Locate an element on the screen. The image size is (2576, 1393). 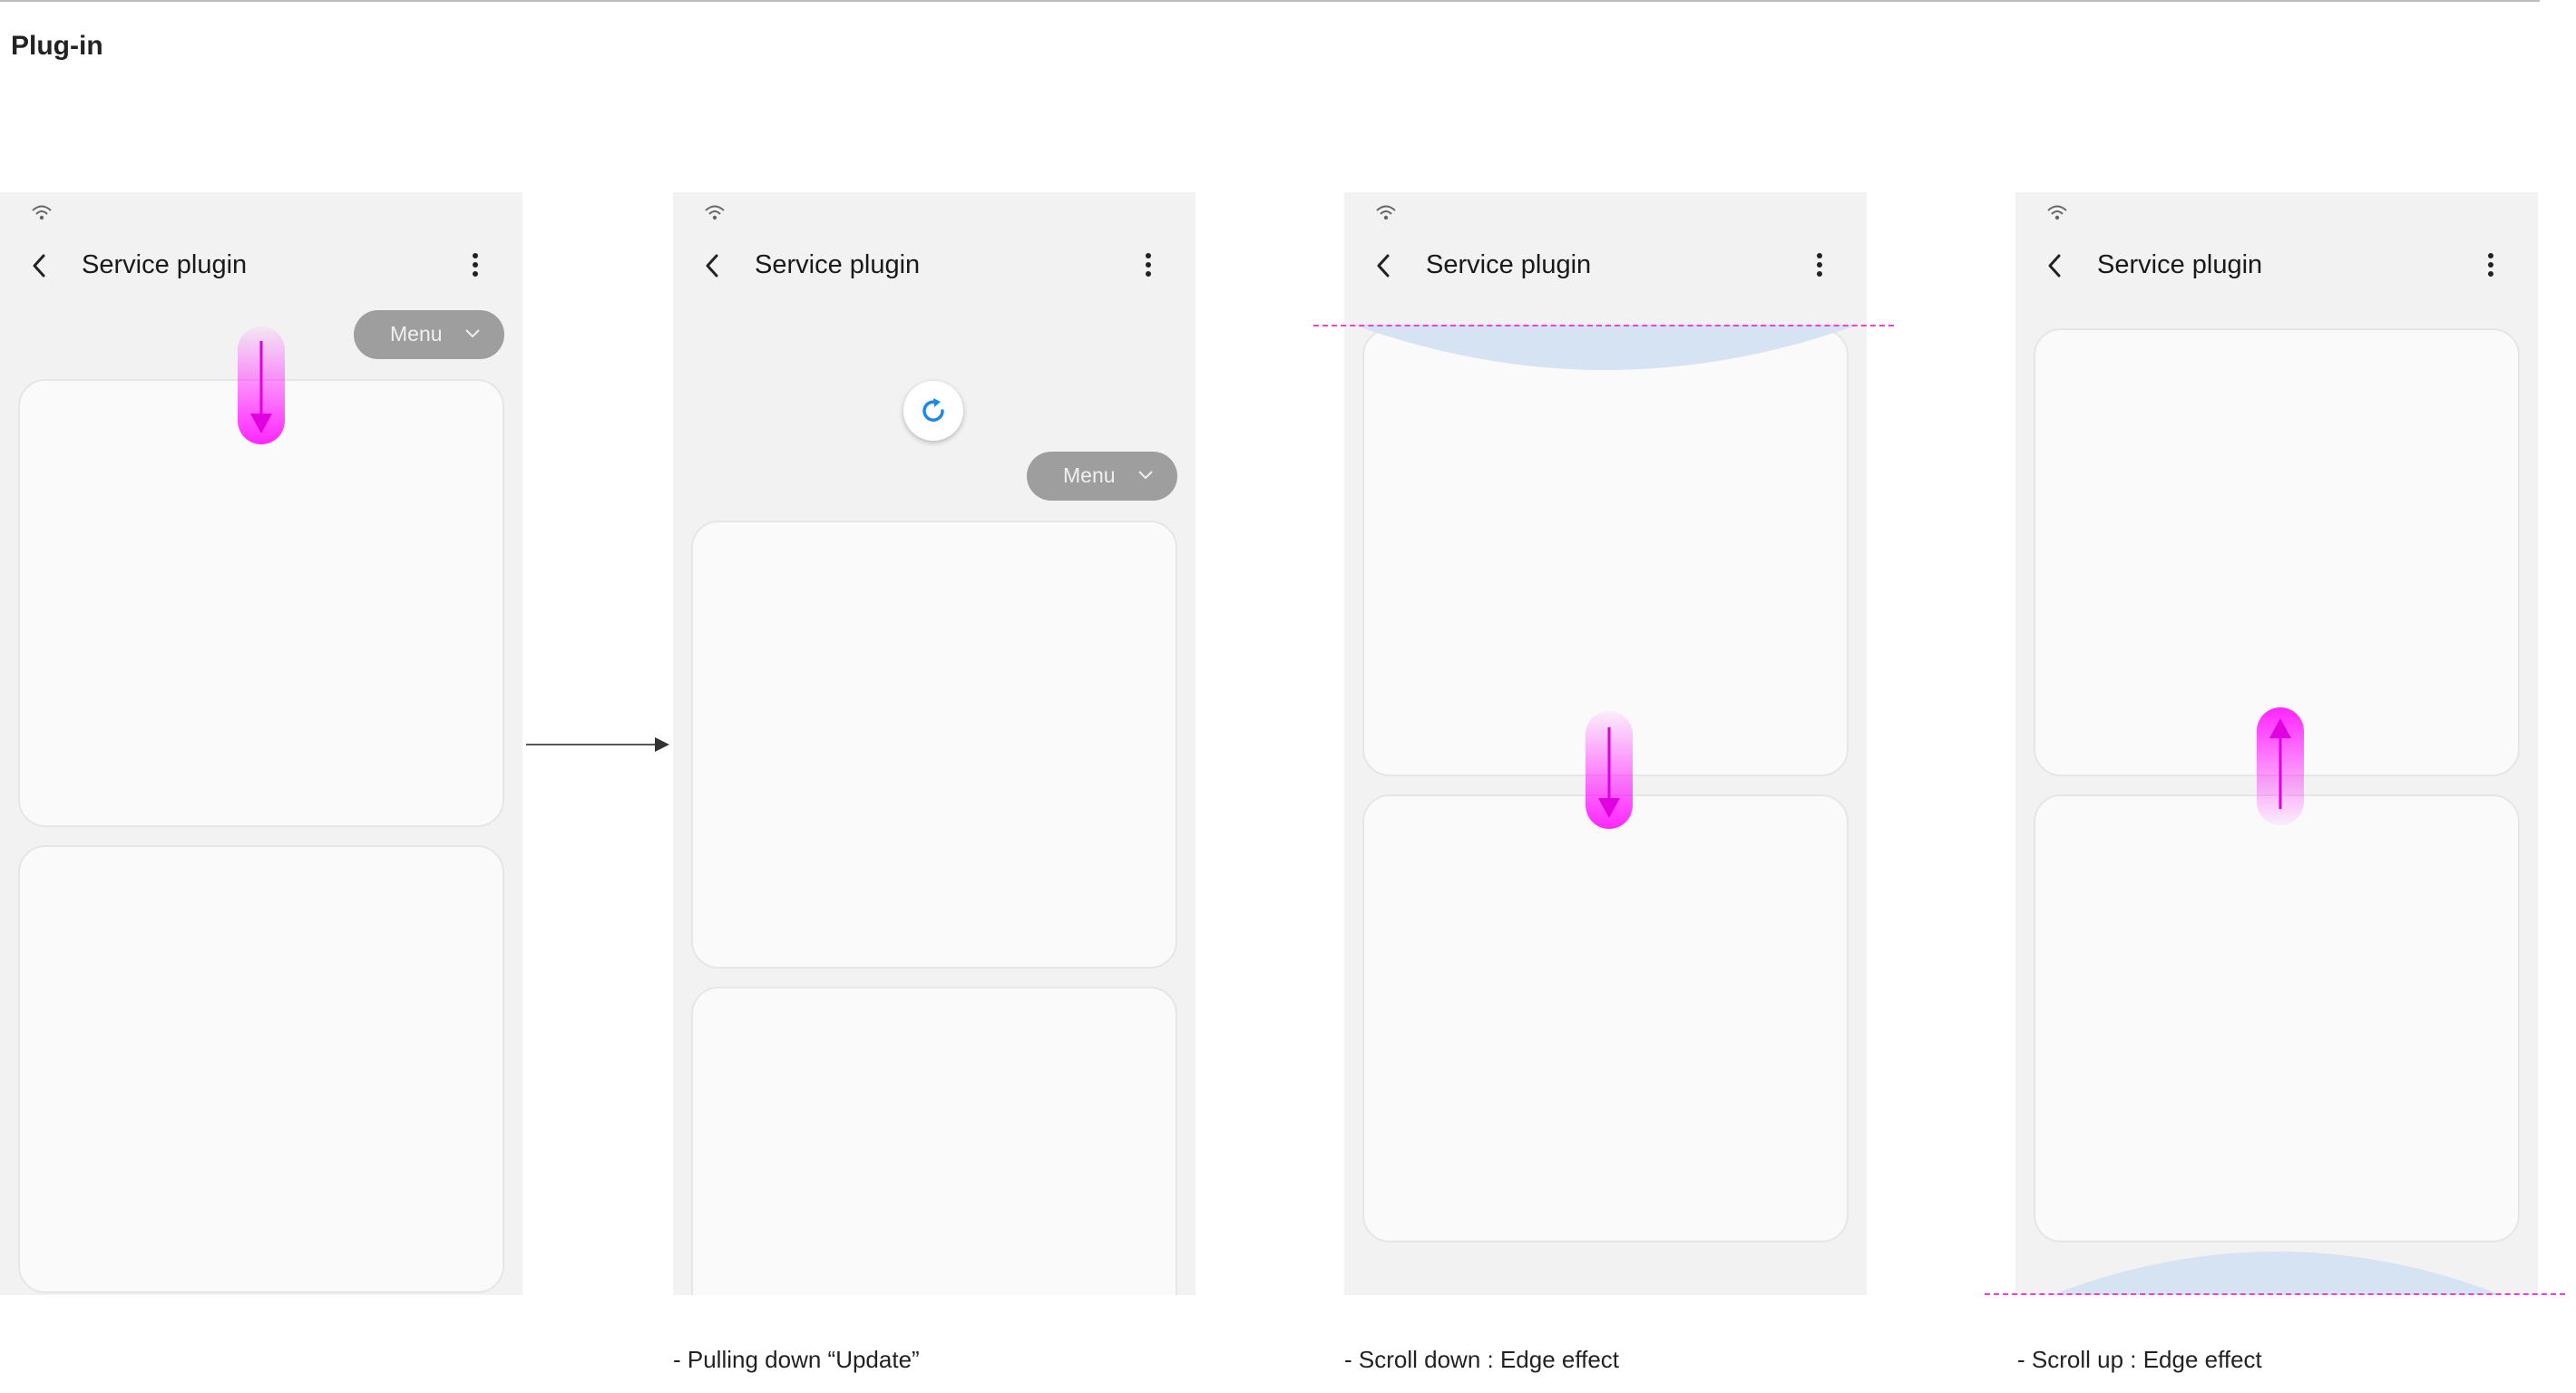
swipe-up-gesture-icon is located at coordinates (2280, 766).